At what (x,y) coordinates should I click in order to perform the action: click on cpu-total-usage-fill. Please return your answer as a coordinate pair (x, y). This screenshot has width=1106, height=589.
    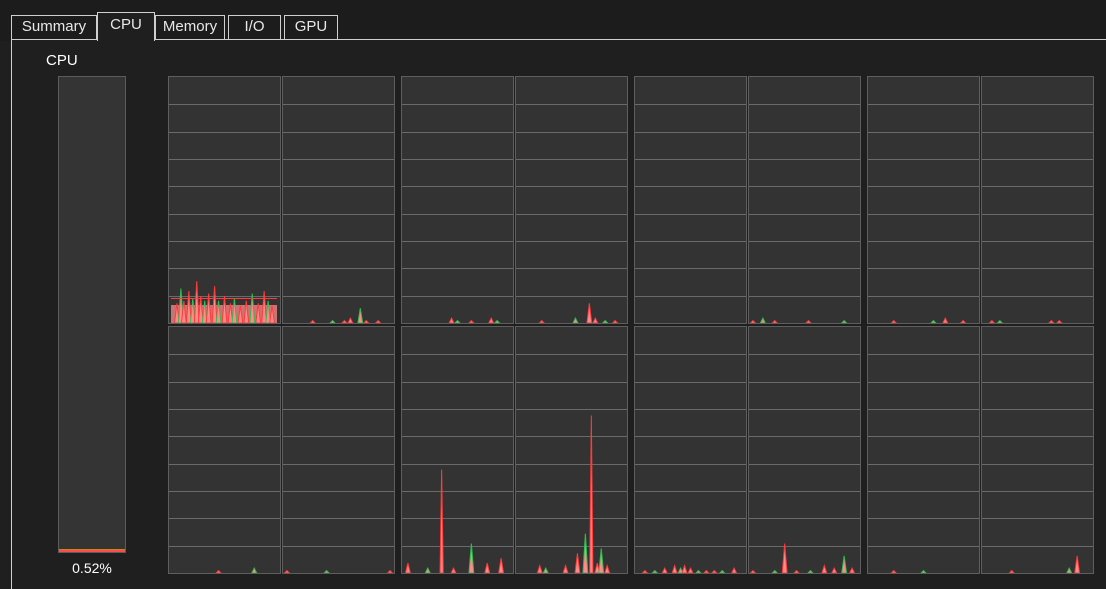
    Looking at the image, I should click on (92, 550).